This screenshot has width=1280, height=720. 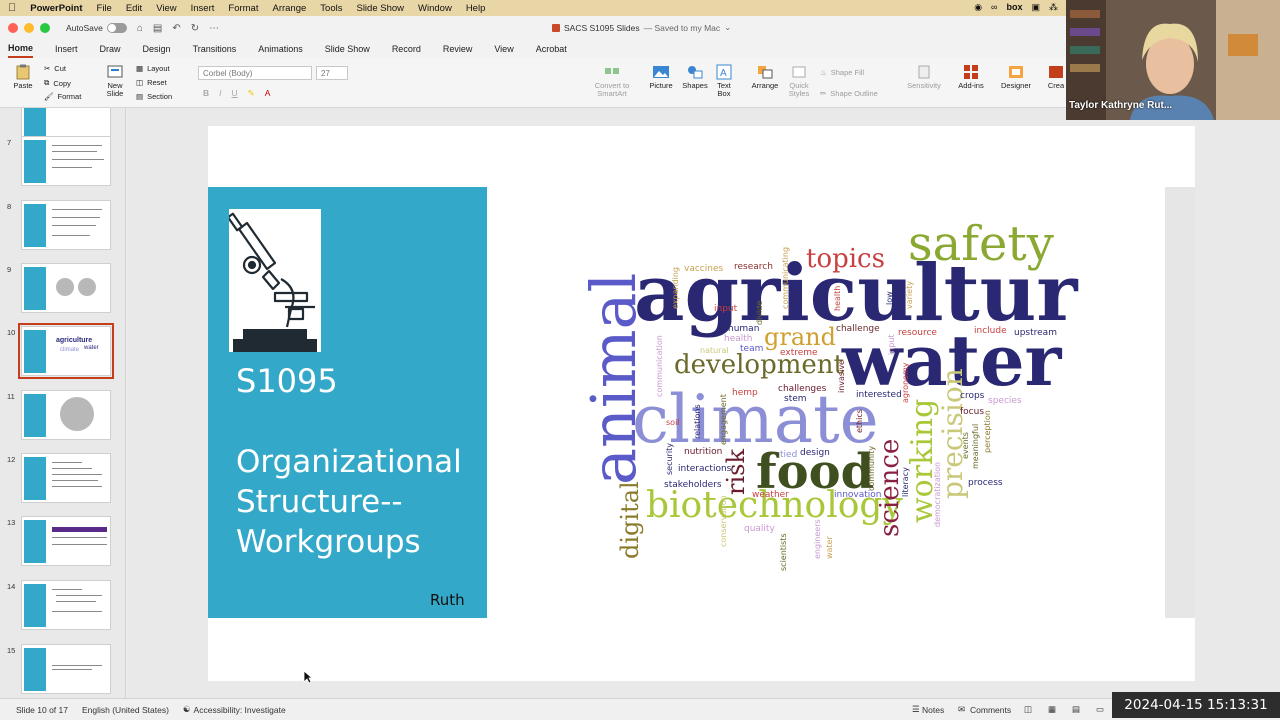 I want to click on slideshow-view-icon: ▭, so click(x=1100, y=709).